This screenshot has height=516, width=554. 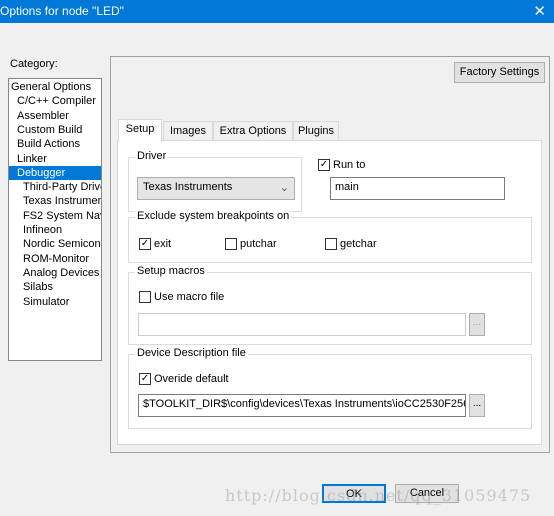 I want to click on run-to-input: main, so click(x=417, y=188).